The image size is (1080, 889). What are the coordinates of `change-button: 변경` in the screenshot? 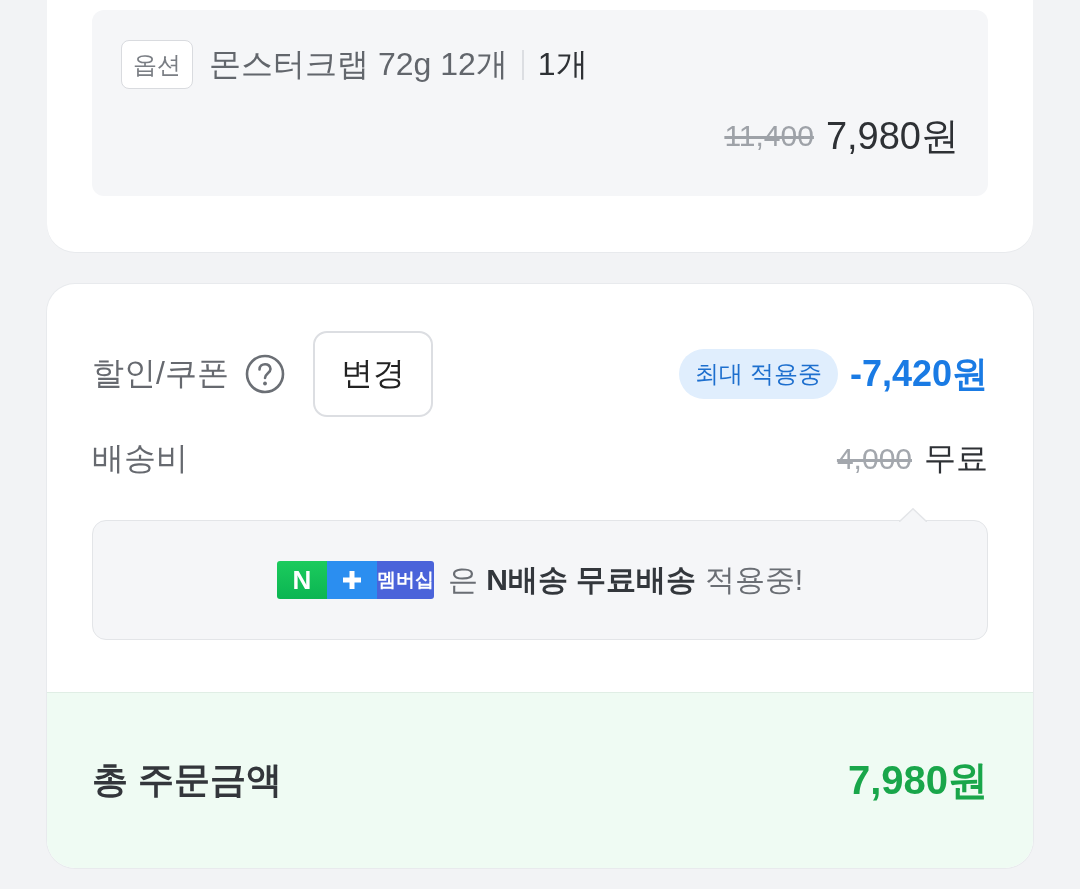 It's located at (372, 374).